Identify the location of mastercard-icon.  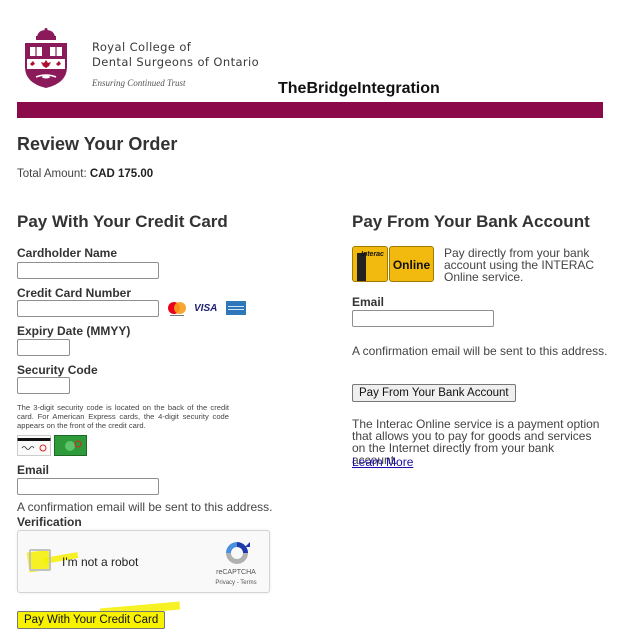
(177, 309).